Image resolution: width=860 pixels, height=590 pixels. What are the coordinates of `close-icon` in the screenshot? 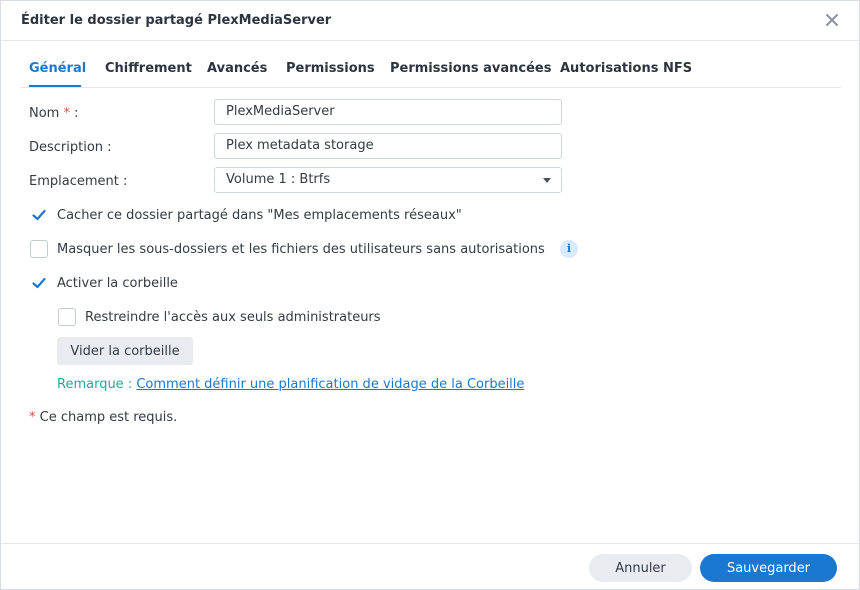 It's located at (832, 20).